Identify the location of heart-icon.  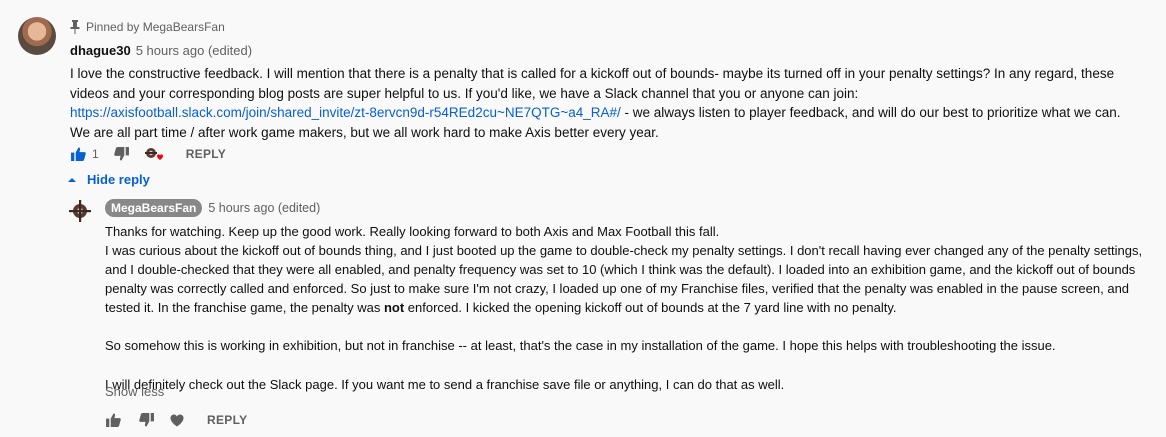
(177, 420).